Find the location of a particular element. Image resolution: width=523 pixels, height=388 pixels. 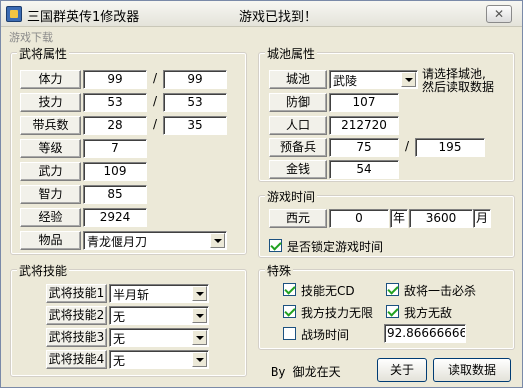

battle-time-checkbox: 战场时间 is located at coordinates (330, 334).